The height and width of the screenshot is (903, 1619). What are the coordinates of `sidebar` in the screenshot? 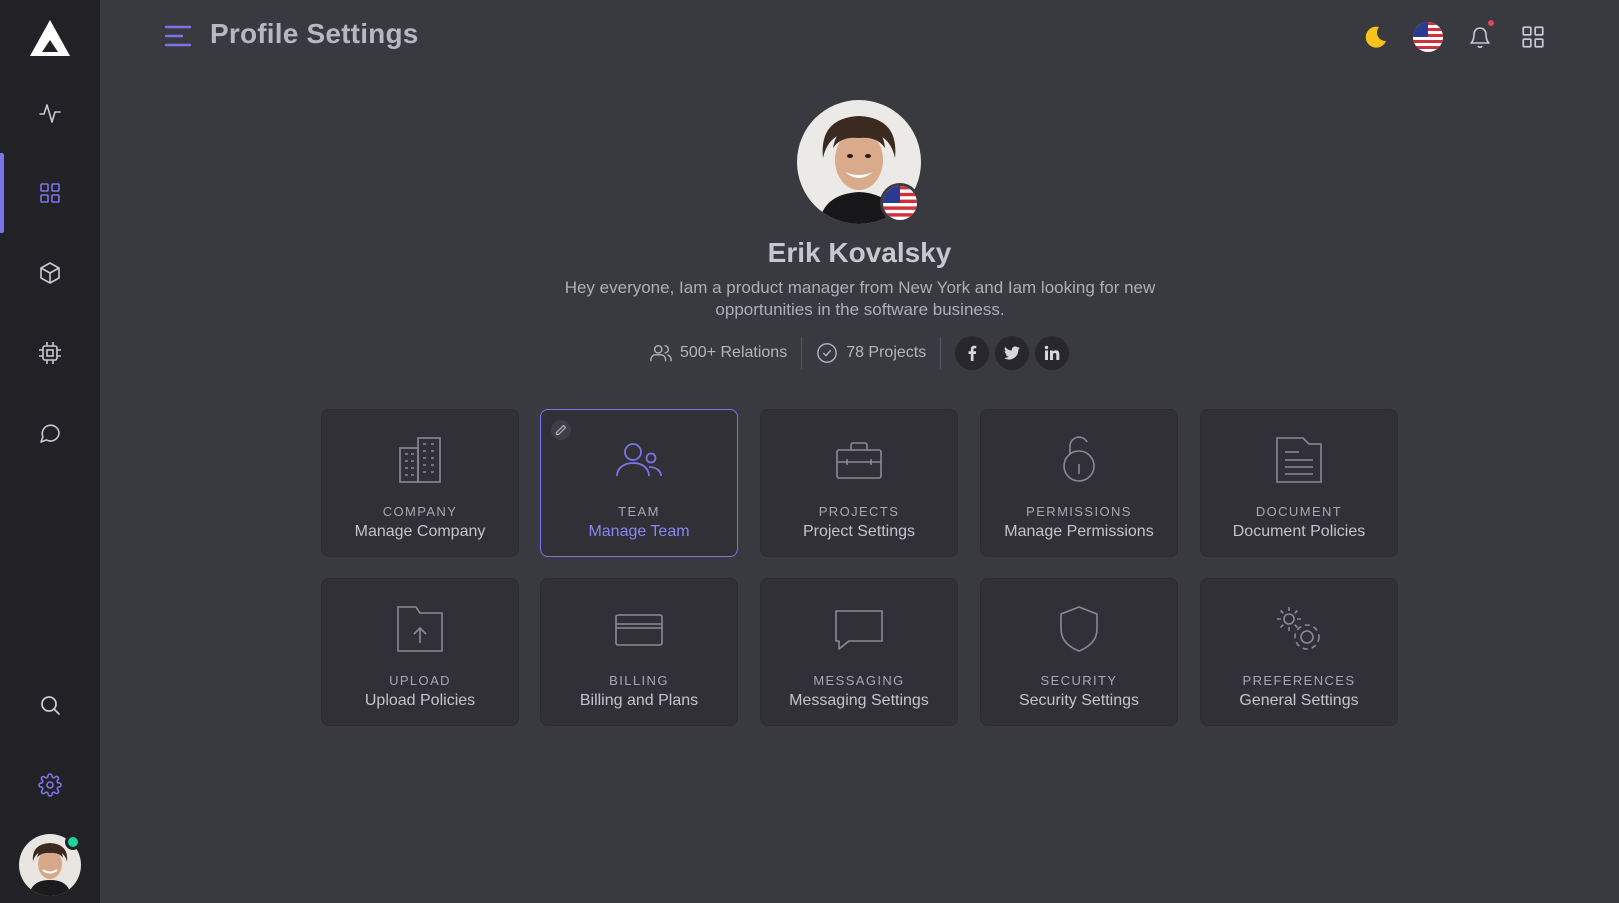 It's located at (50, 451).